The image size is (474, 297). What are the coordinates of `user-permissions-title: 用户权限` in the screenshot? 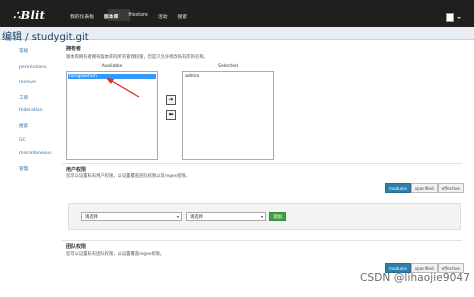 It's located at (76, 170).